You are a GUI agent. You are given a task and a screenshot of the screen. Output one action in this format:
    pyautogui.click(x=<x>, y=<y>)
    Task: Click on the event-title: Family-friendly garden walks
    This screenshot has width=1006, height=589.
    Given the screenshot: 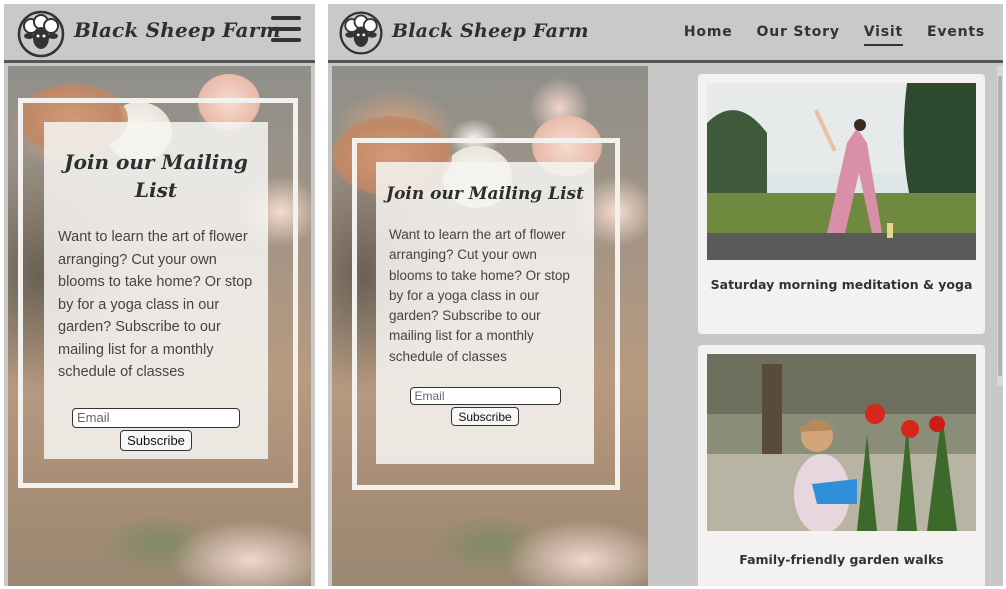 What is the action you would take?
    pyautogui.click(x=841, y=559)
    